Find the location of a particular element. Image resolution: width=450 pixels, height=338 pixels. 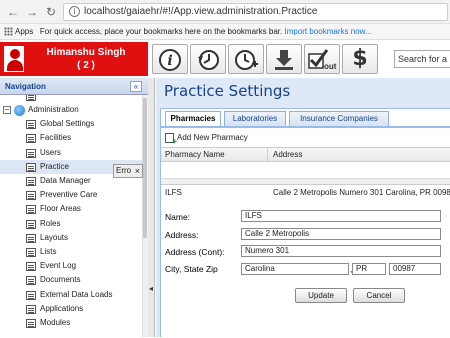

apps-grid-icon is located at coordinates (8, 31).